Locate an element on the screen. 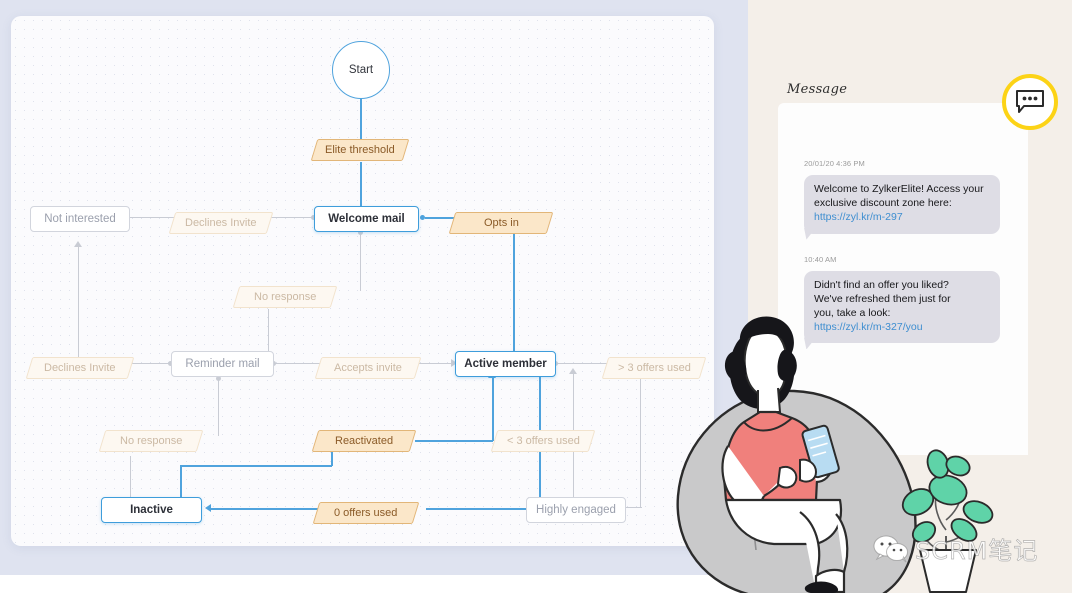  node-start: Start is located at coordinates (361, 70).